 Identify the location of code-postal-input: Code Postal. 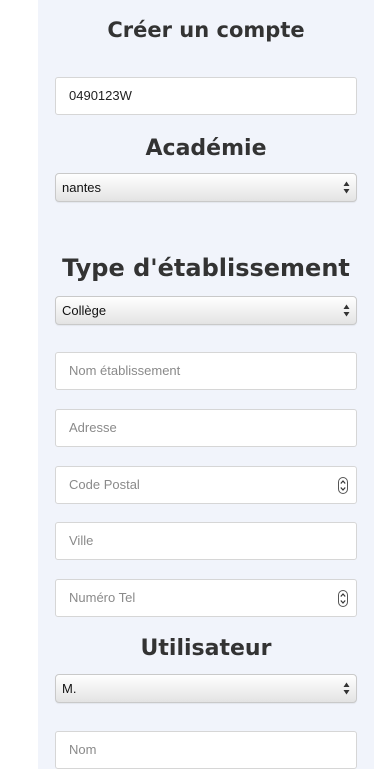
(206, 485).